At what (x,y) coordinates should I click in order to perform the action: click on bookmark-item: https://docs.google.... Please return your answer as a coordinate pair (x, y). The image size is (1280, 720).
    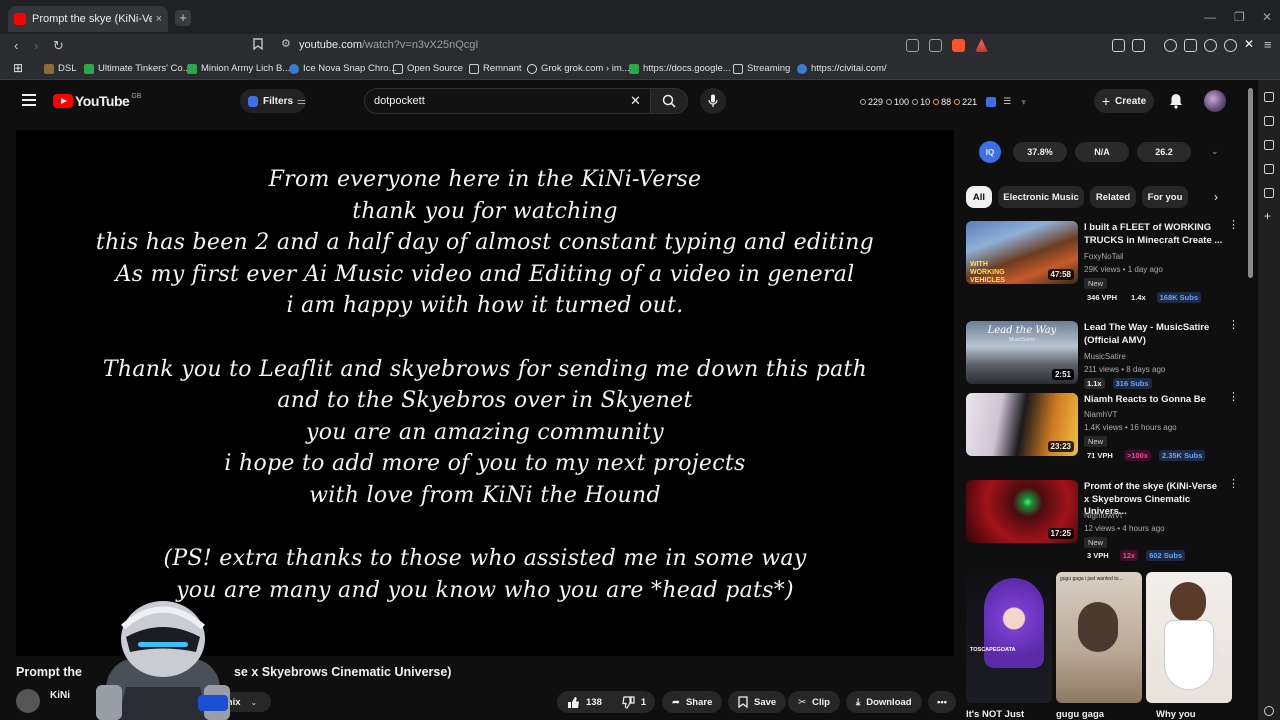
    Looking at the image, I should click on (680, 68).